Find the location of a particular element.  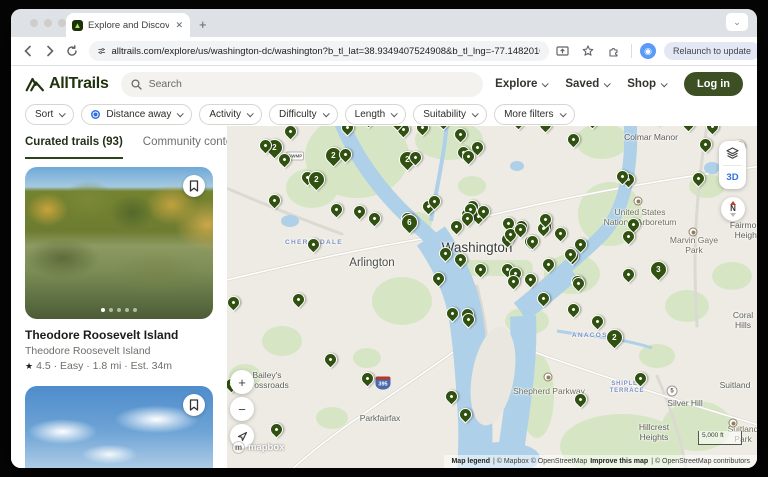

mapbox-logo: m mapbox is located at coordinates (258, 447).